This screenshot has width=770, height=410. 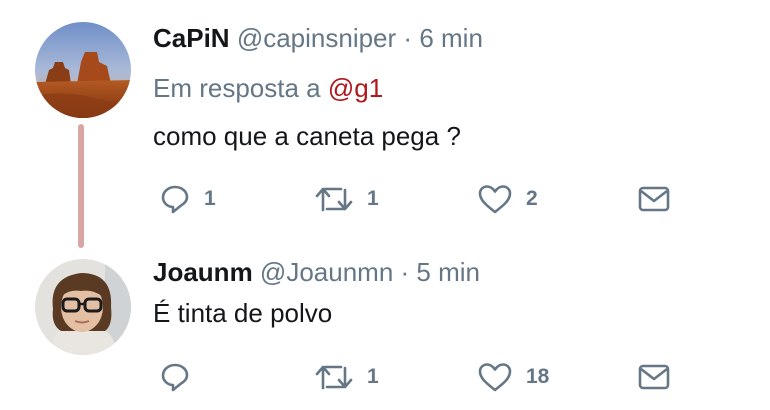 What do you see at coordinates (81, 186) in the screenshot?
I see `thread-connector-line` at bounding box center [81, 186].